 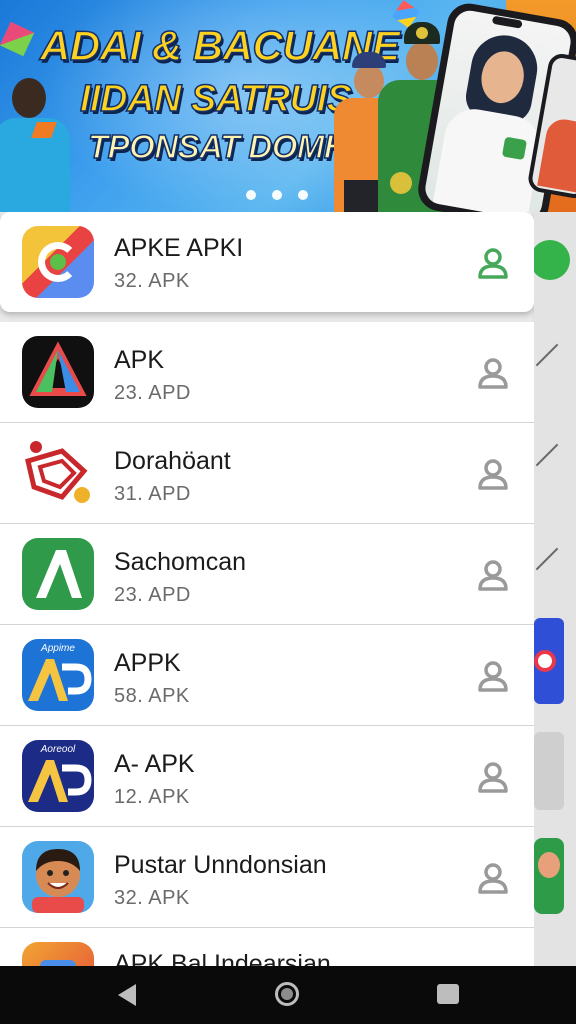 What do you see at coordinates (58, 749) in the screenshot?
I see `icon-caption: Aoreool` at bounding box center [58, 749].